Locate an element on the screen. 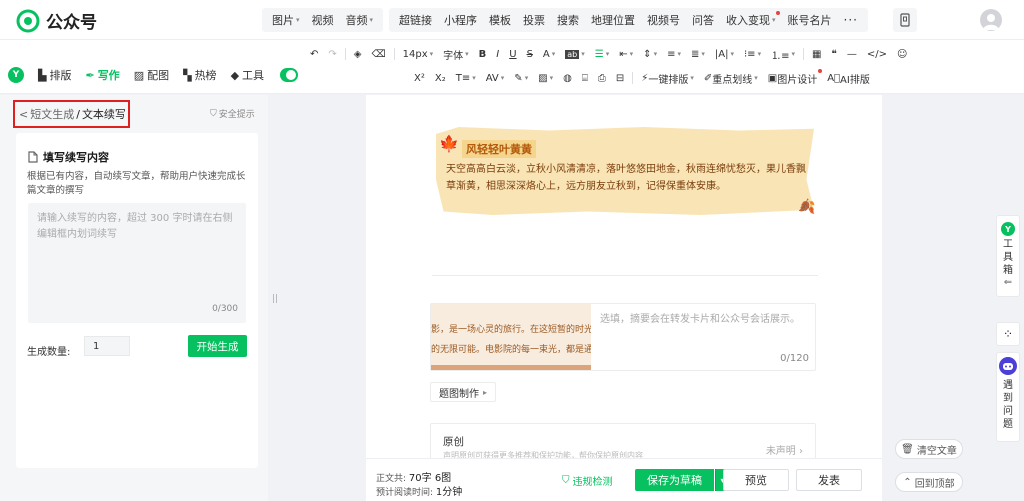  start-generate-button: 开始生成 is located at coordinates (217, 346).